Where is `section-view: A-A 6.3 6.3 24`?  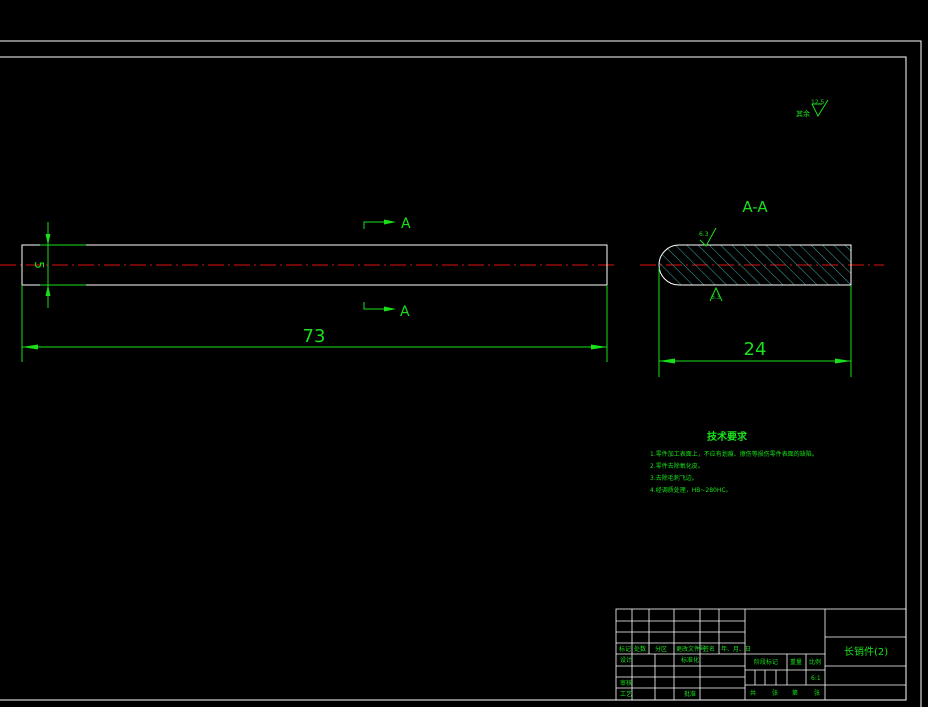 section-view: A-A 6.3 6.3 24 is located at coordinates (762, 287).